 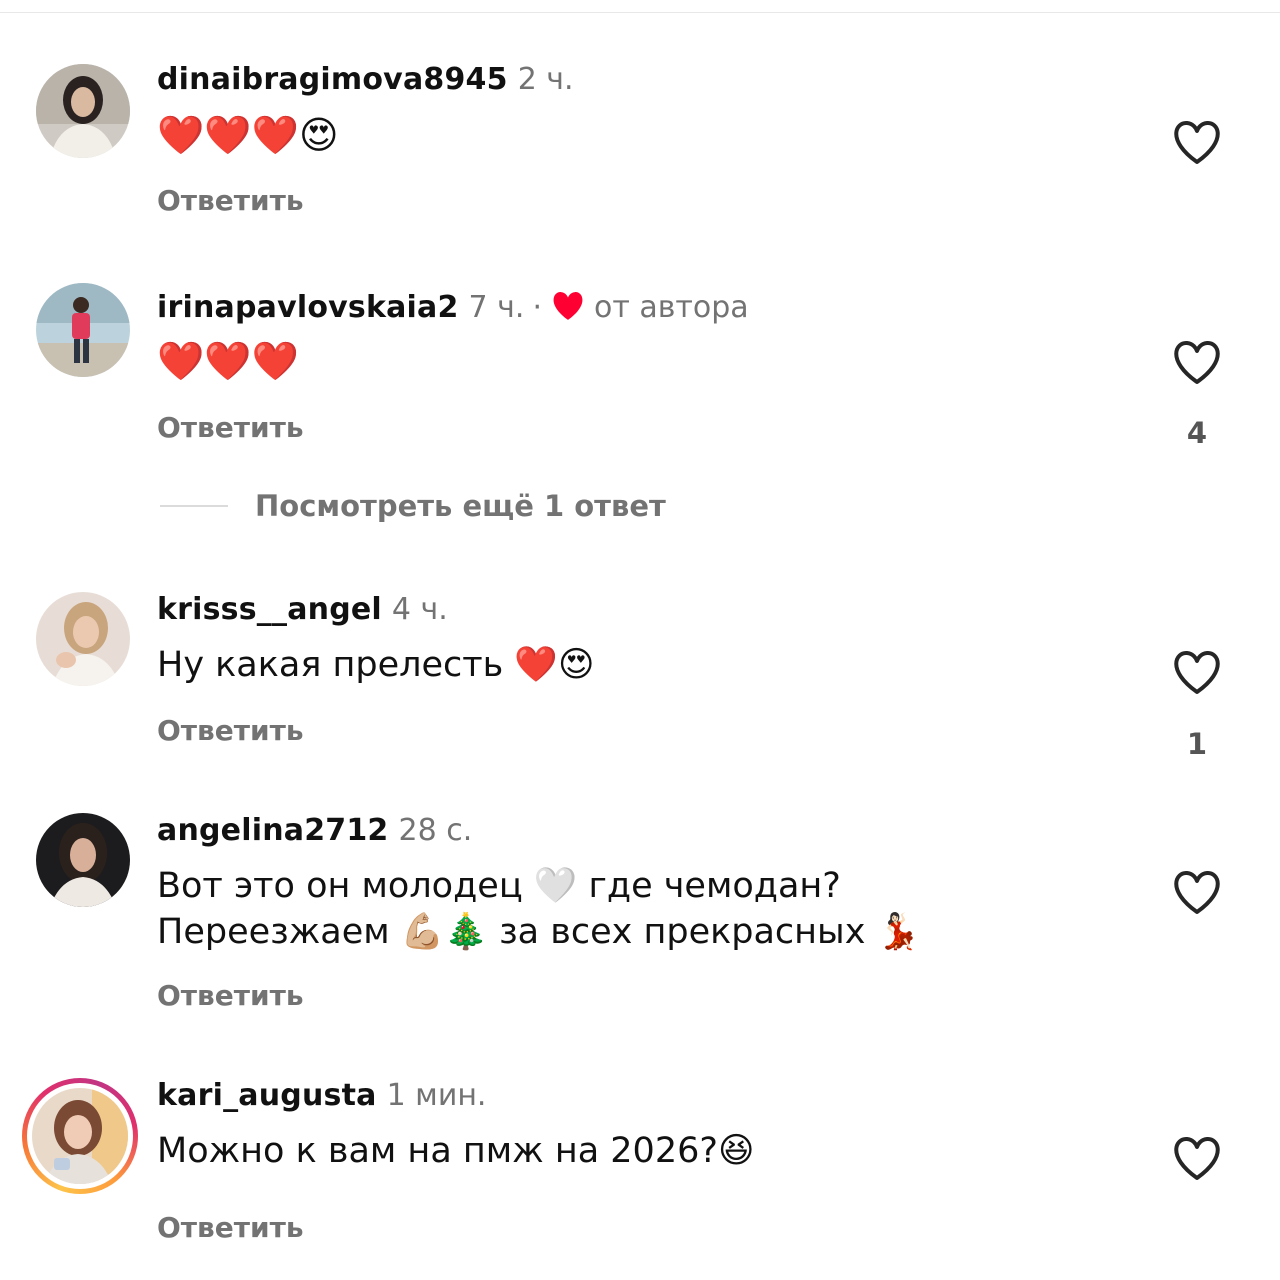 I want to click on heart-filled-icon, so click(x=568, y=306).